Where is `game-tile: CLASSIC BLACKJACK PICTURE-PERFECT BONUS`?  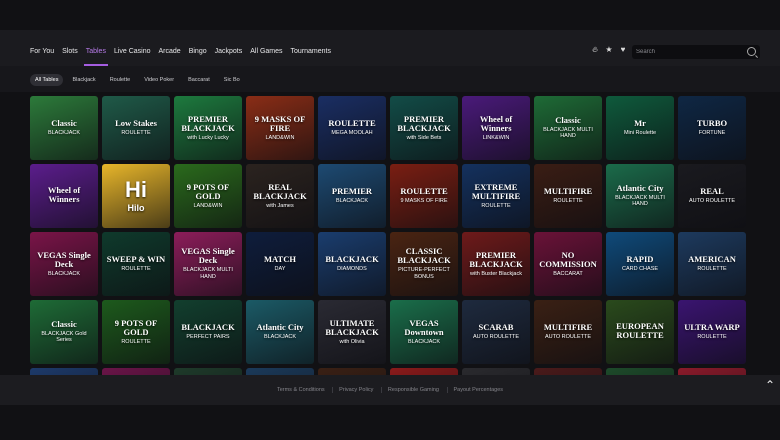
game-tile: CLASSIC BLACKJACK PICTURE-PERFECT BONUS is located at coordinates (424, 264).